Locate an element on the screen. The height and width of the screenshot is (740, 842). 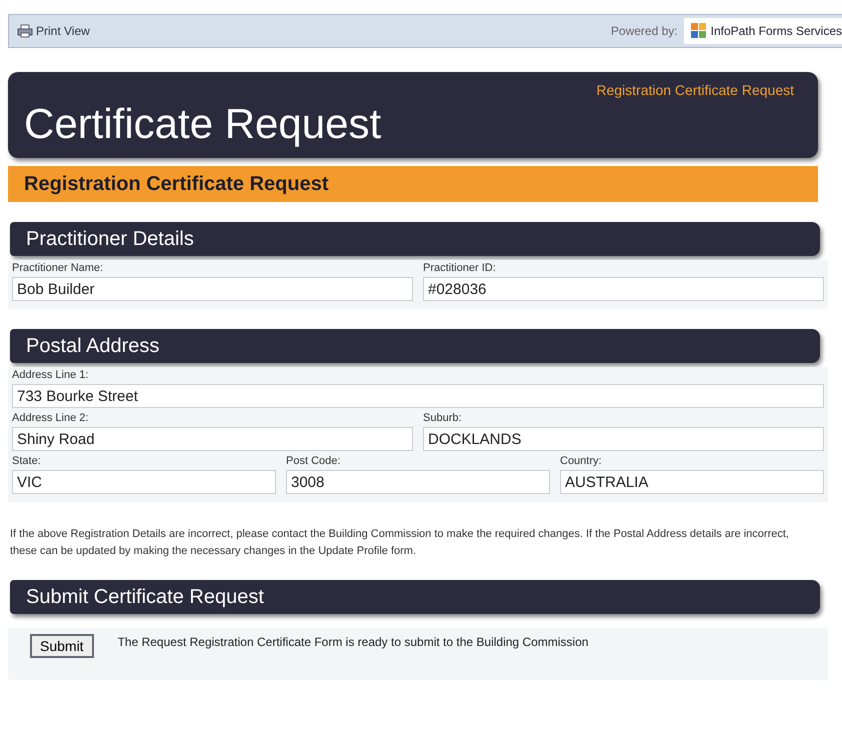
field-label: Address Line 2: is located at coordinates (51, 419).